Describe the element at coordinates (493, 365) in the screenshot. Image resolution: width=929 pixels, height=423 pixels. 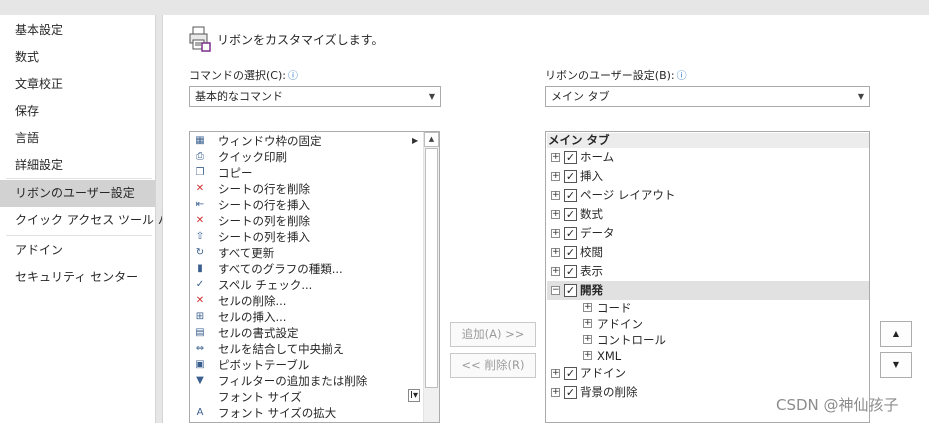
I see `remove-button: << 削除(R)` at that location.